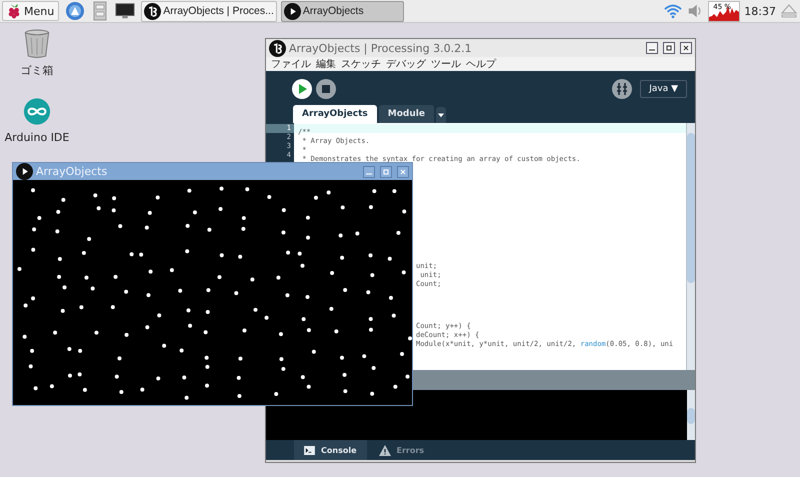  Describe the element at coordinates (37, 43) in the screenshot. I see `trash-icon` at that location.